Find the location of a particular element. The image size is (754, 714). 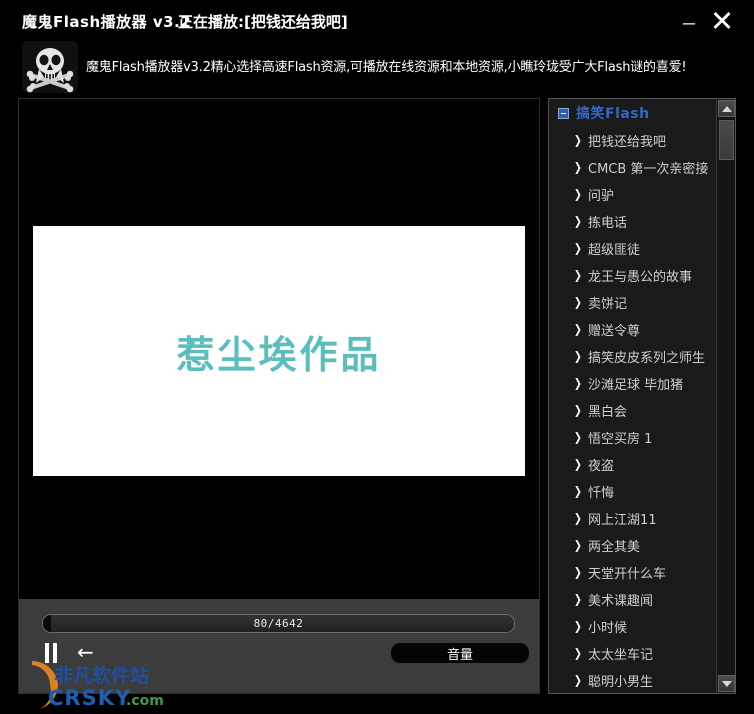

playlist-item: ❯ 问驴 is located at coordinates (632, 194).